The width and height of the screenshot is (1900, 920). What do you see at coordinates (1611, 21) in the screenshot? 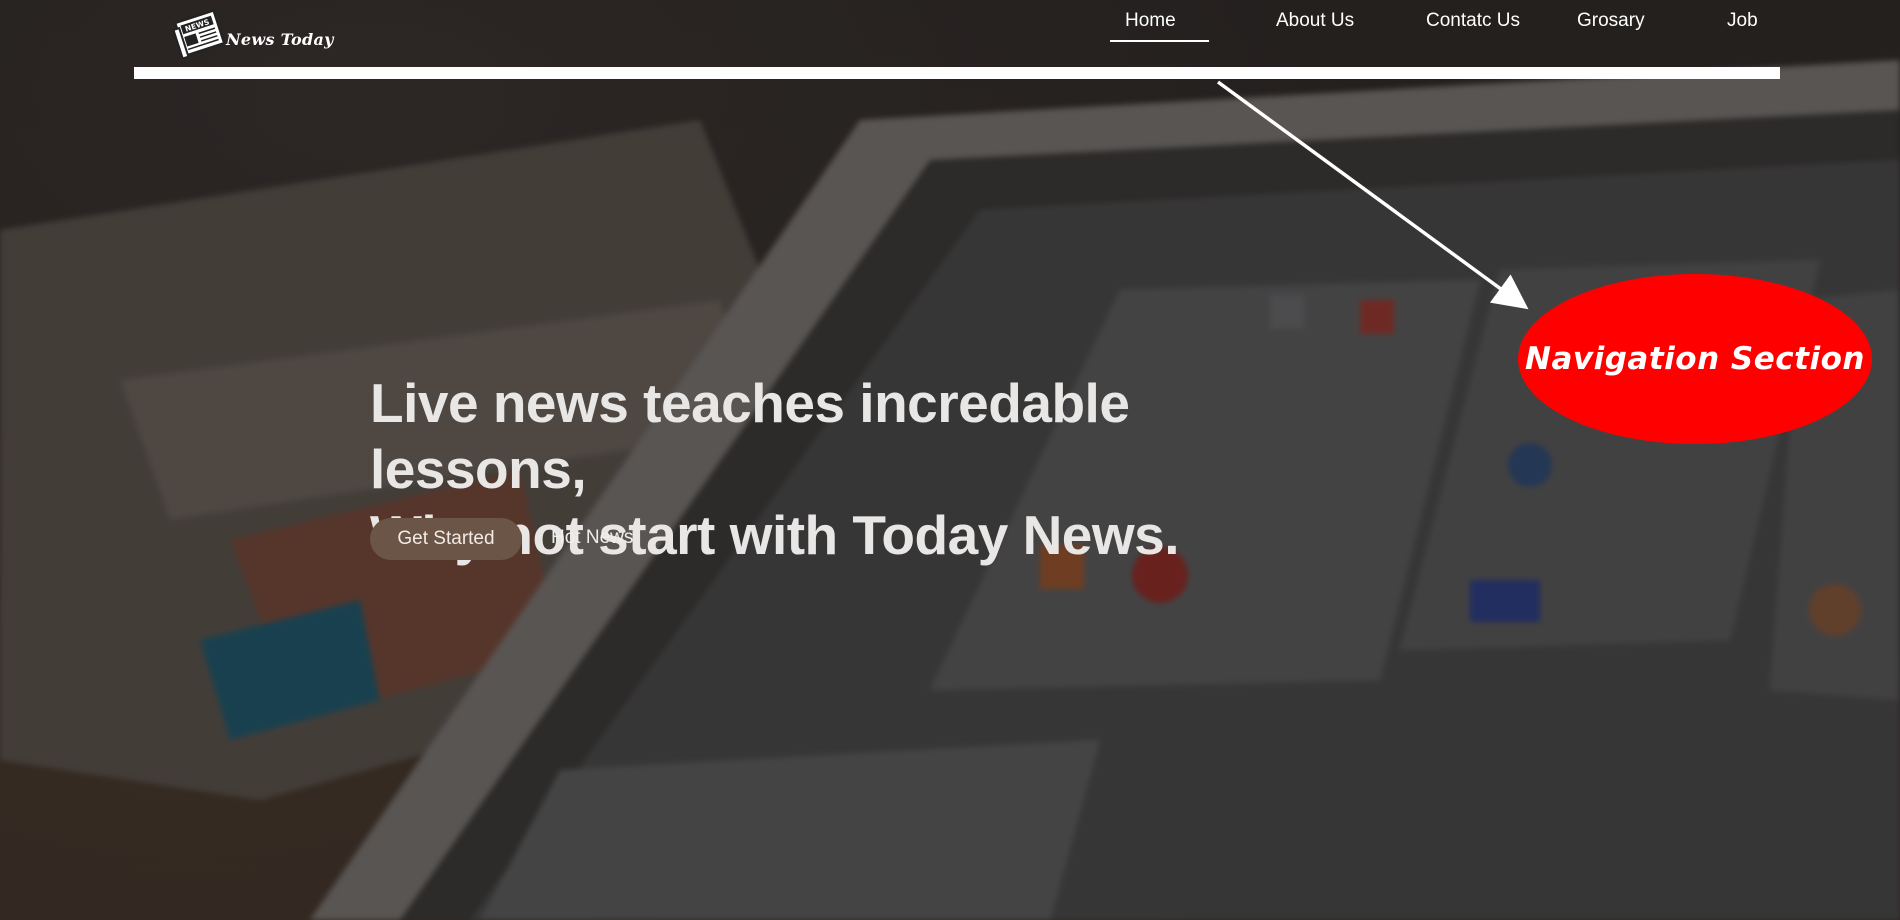
I see `nav-item-grosary: Grosary` at bounding box center [1611, 21].